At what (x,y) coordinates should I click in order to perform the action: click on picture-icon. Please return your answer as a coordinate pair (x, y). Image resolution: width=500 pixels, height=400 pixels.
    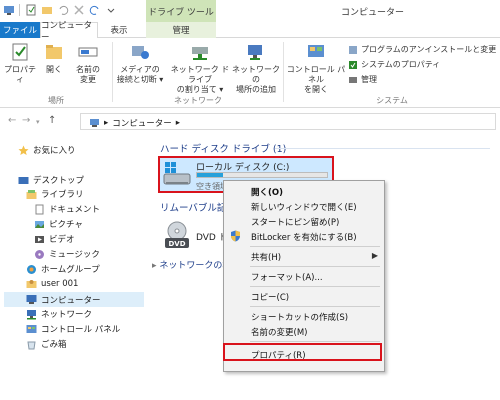
    Looking at the image, I should click on (39, 224).